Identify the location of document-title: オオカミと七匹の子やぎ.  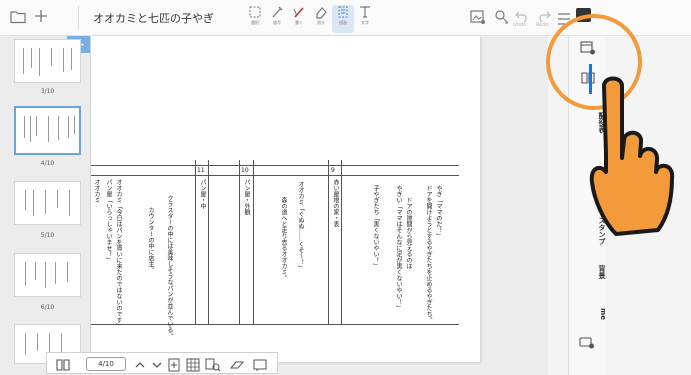
(153, 18).